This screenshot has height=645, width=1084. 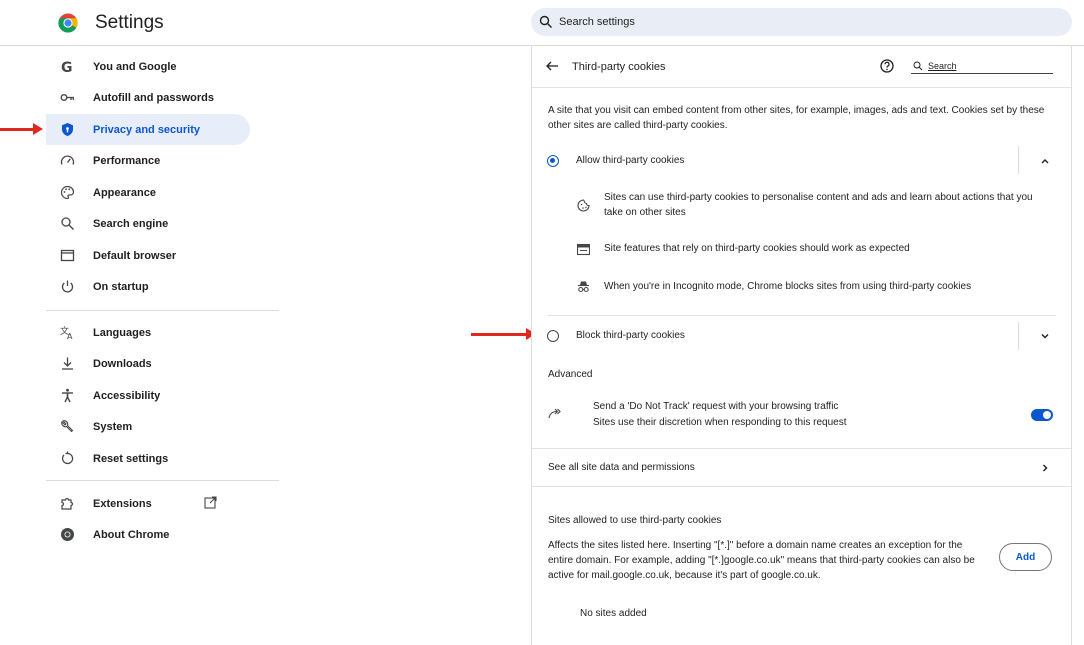 I want to click on sidebar-item-privacy-and-security: Privacy and security, so click(x=148, y=129).